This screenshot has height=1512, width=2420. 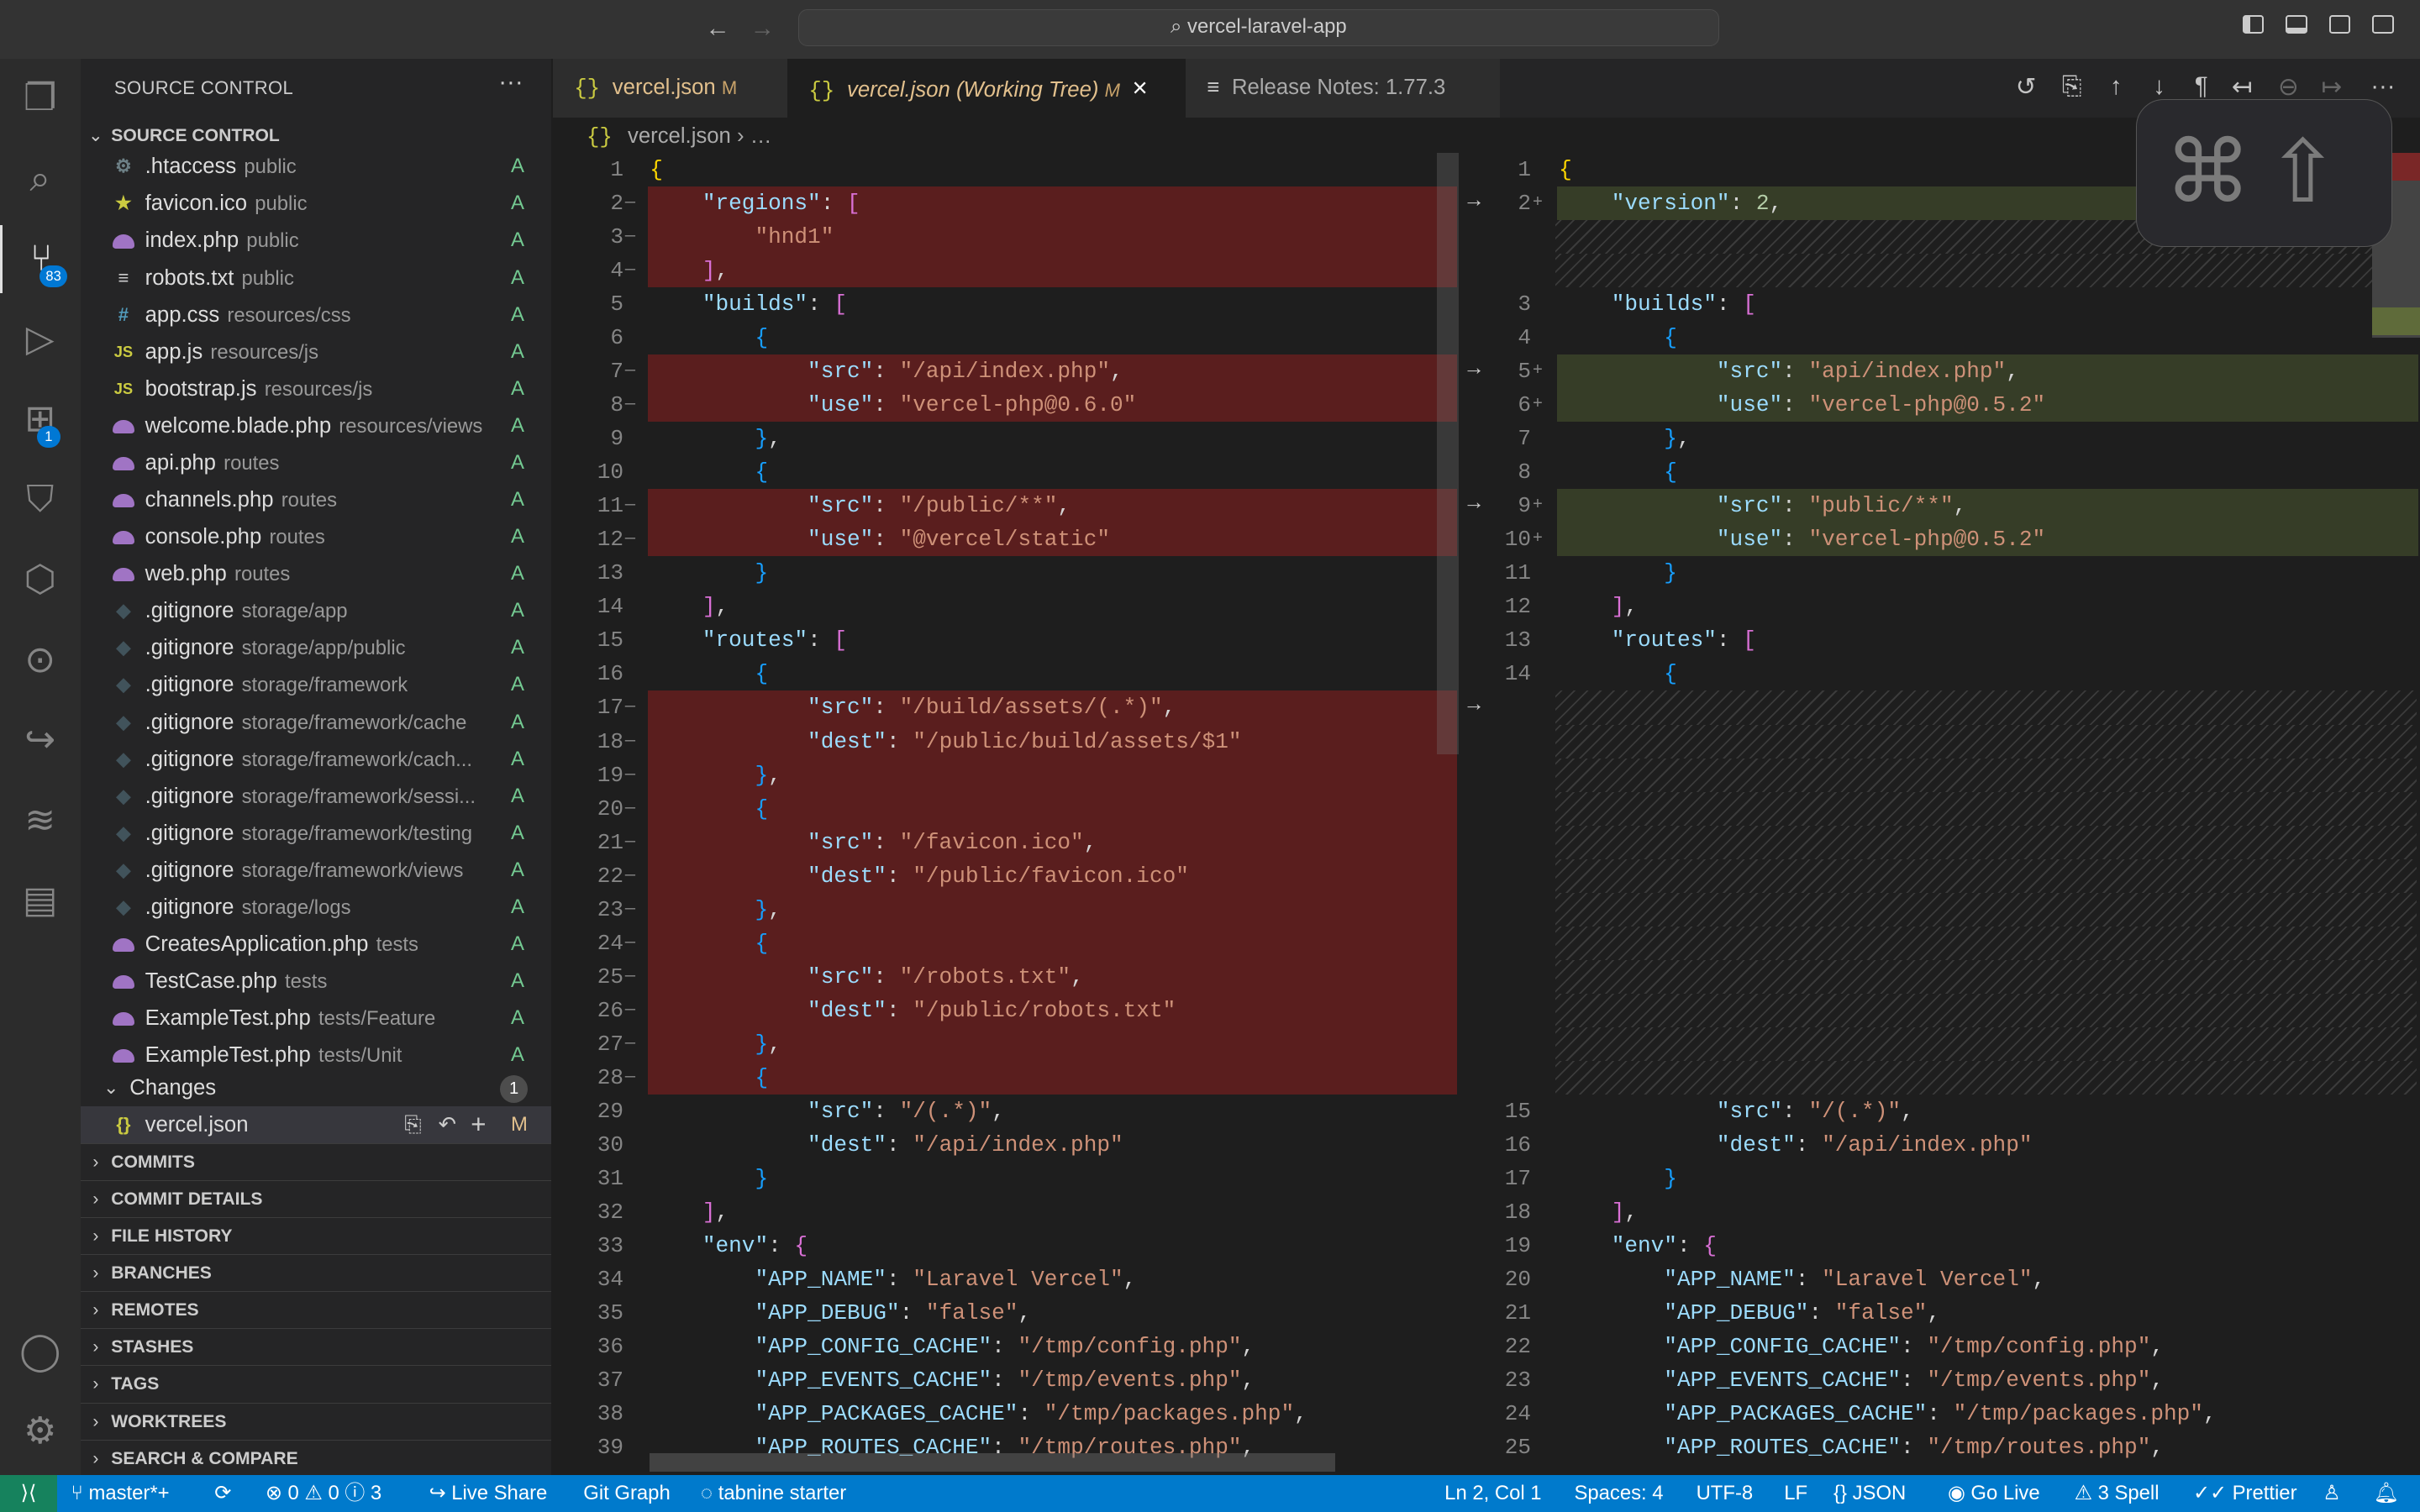 What do you see at coordinates (315, 1272) in the screenshot?
I see `section-branches: › BRANCHES` at bounding box center [315, 1272].